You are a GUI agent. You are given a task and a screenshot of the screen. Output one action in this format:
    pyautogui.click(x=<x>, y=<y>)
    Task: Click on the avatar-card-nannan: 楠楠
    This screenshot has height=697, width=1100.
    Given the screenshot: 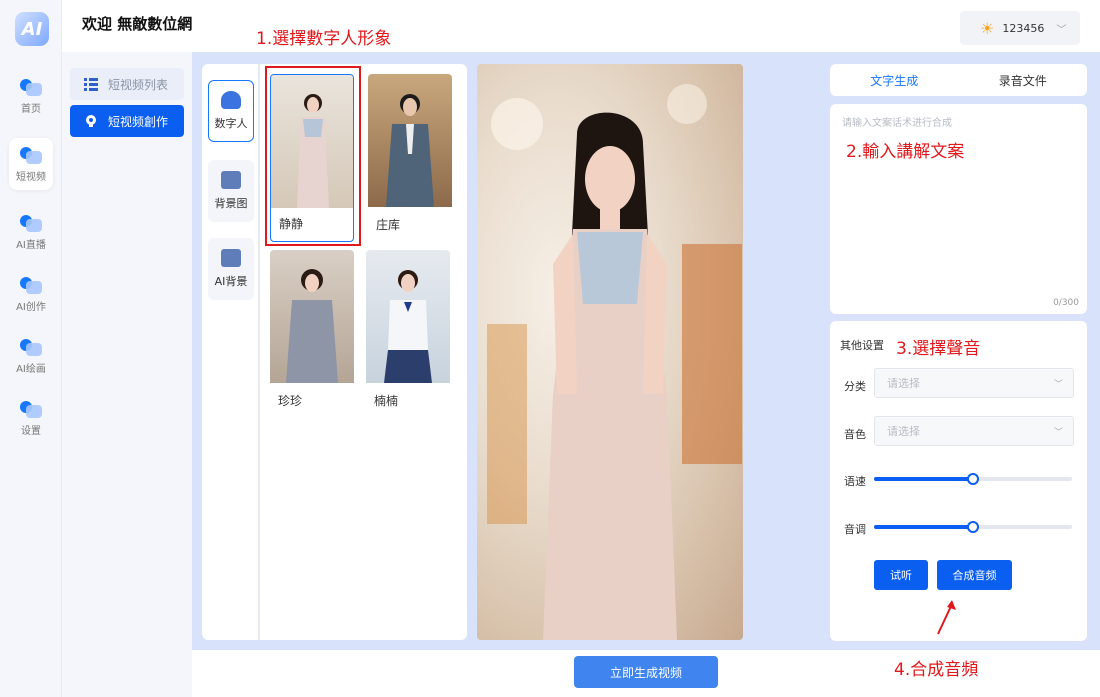 What is the action you would take?
    pyautogui.click(x=408, y=334)
    